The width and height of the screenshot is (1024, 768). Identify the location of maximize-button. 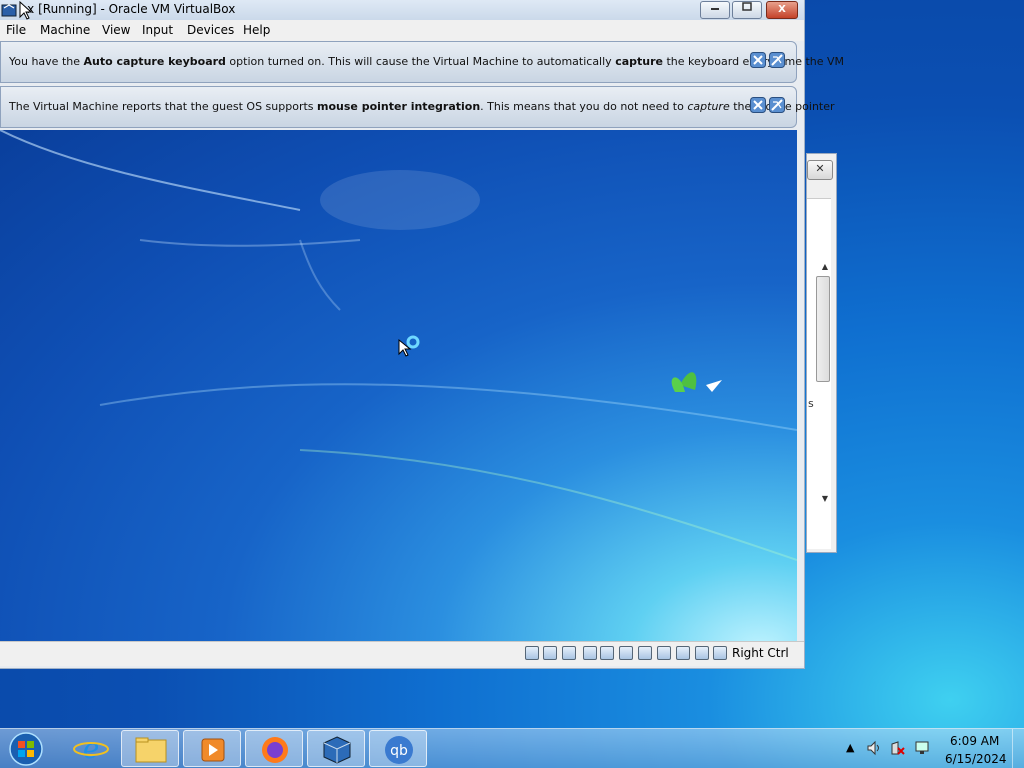
(747, 10).